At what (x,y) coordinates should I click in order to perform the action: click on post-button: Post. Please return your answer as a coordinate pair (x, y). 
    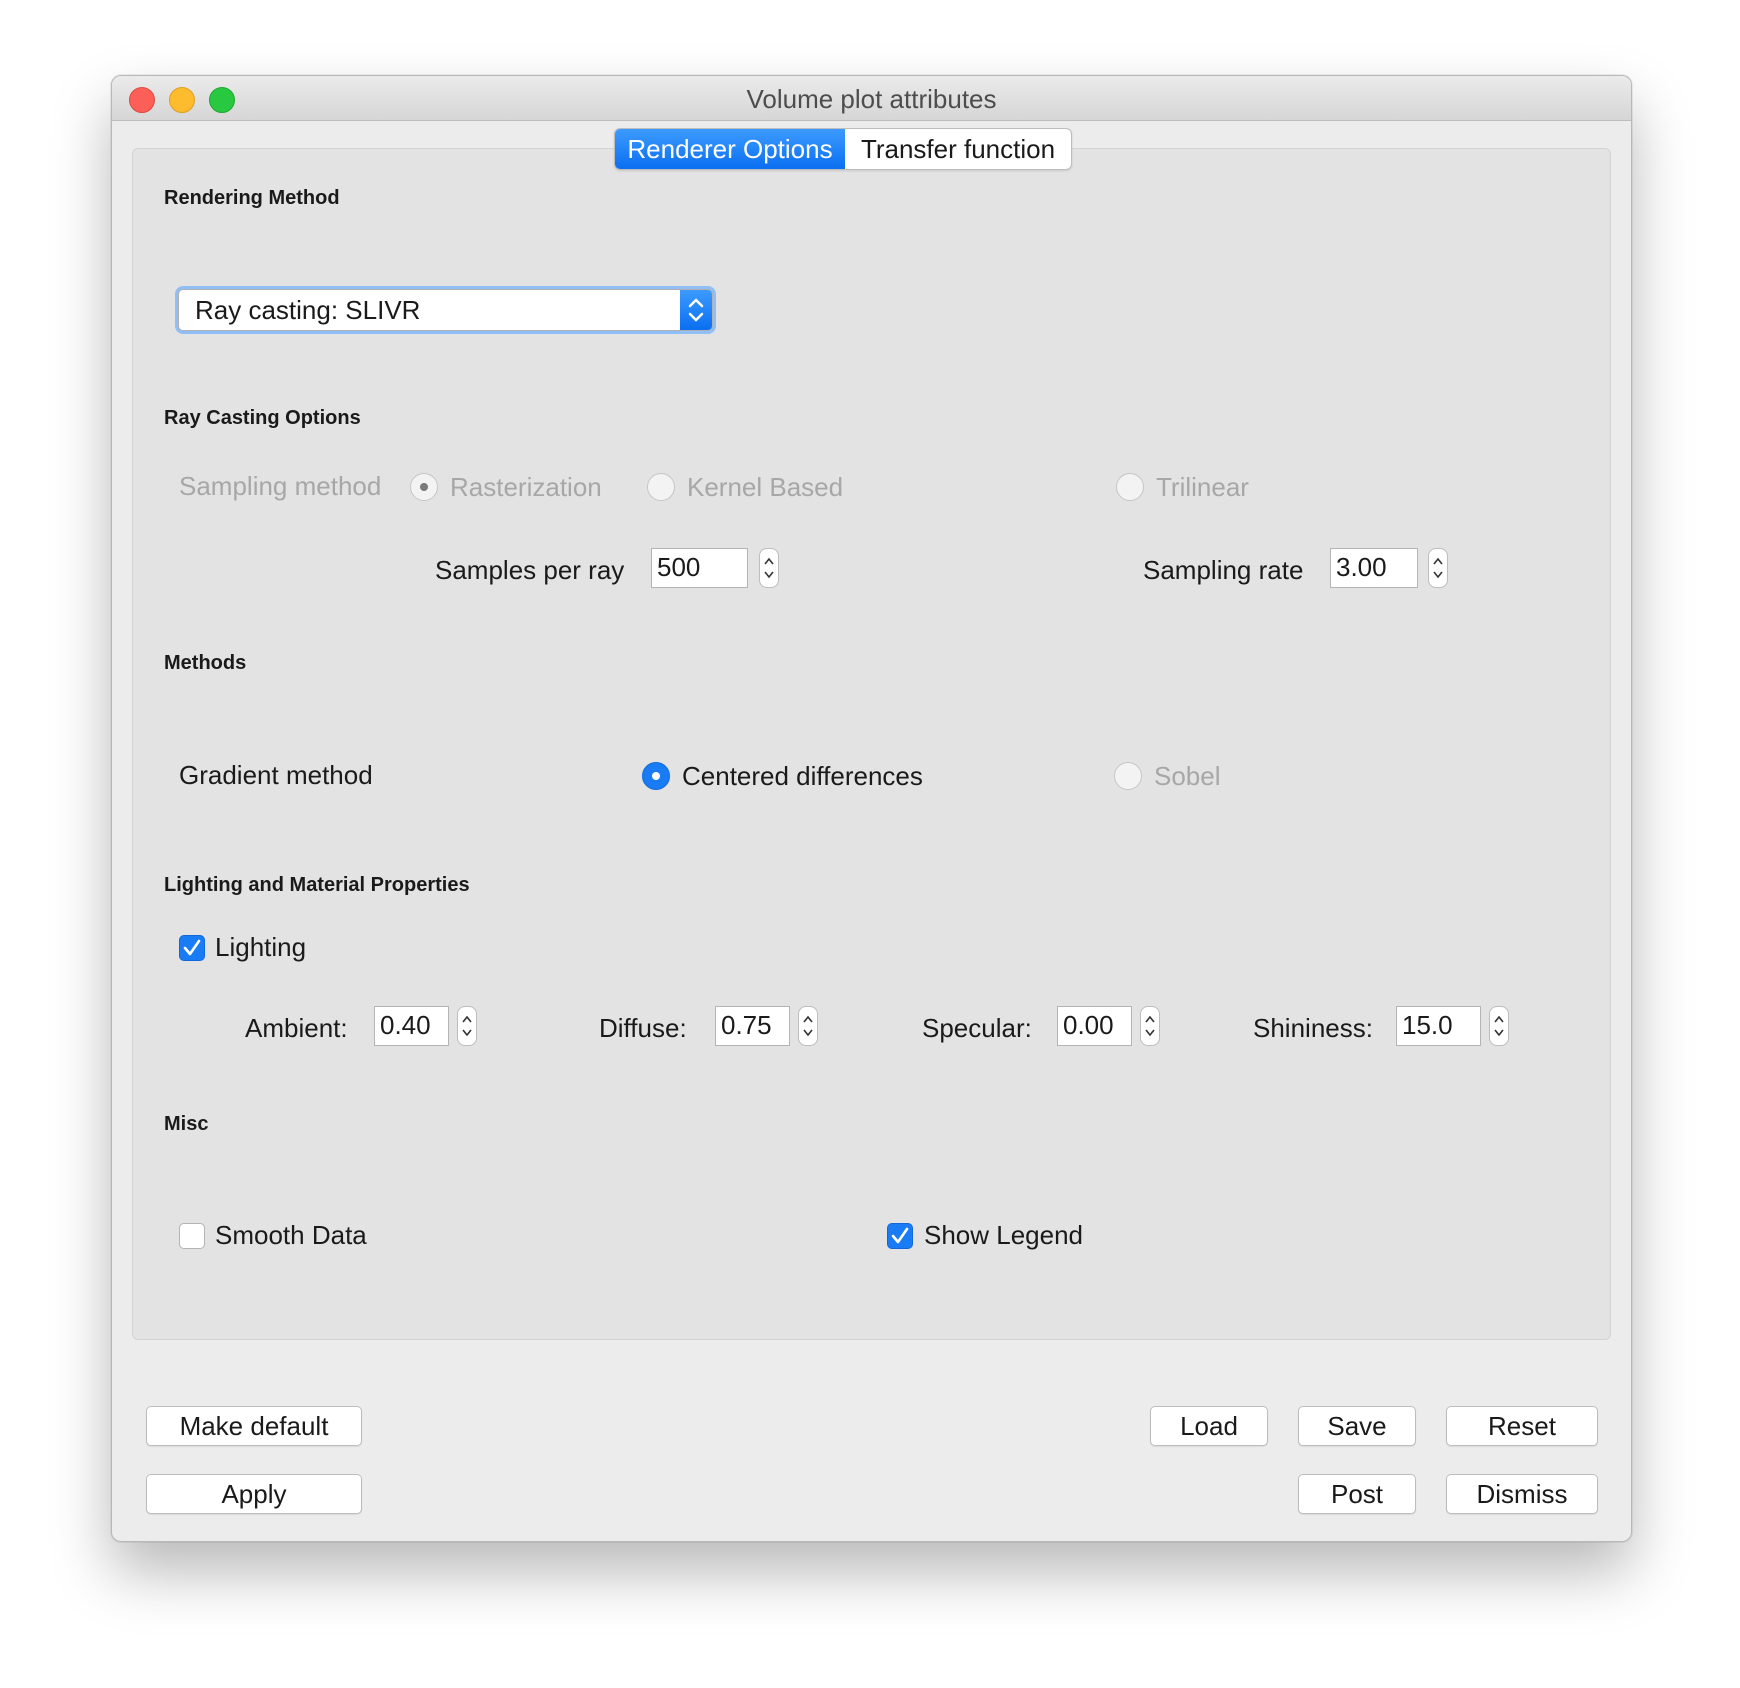
    Looking at the image, I should click on (1357, 1494).